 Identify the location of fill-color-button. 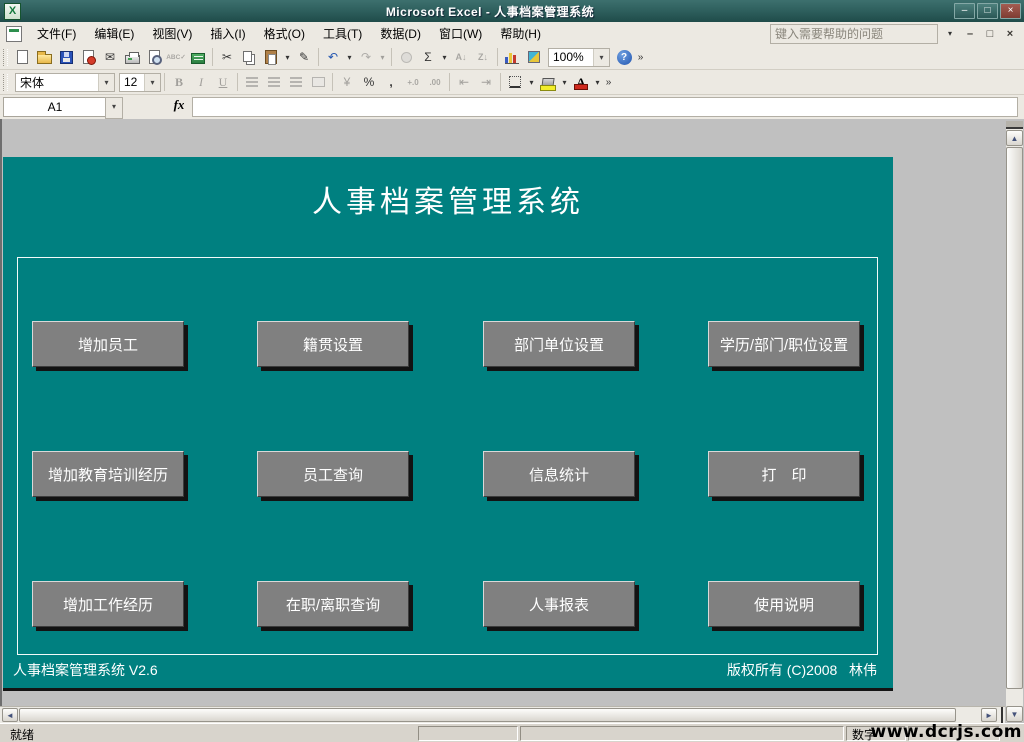
(548, 82).